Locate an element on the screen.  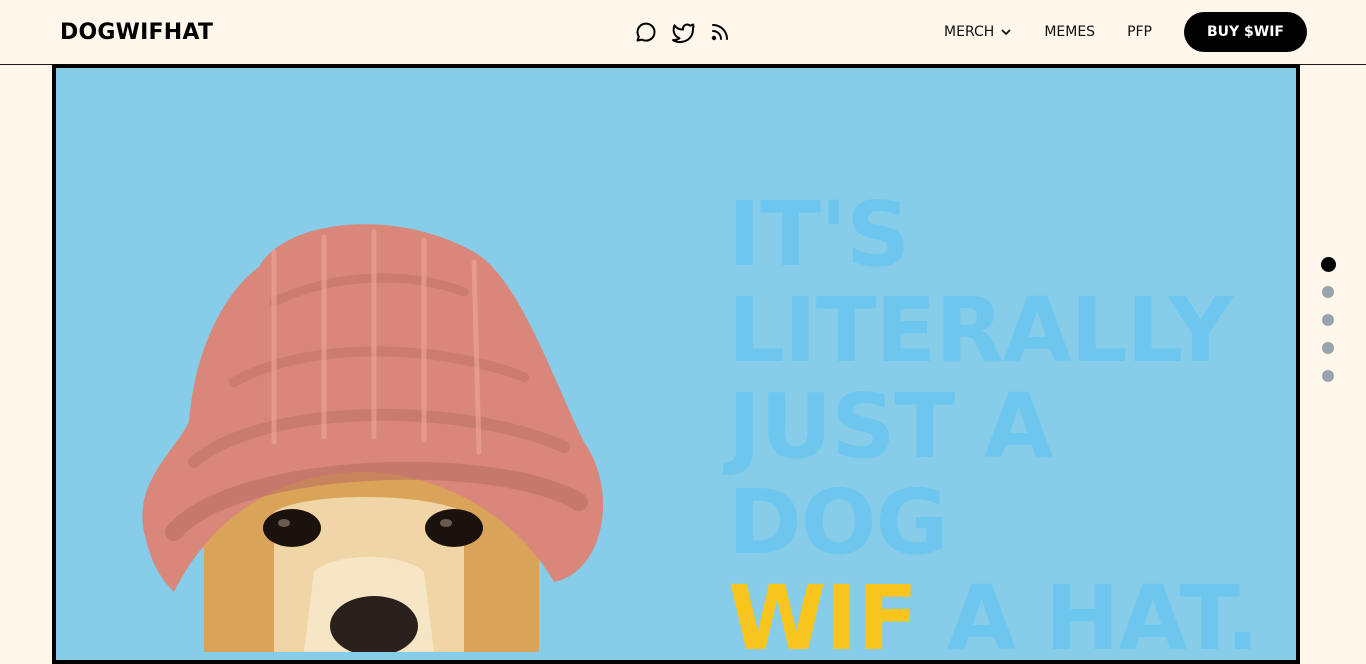
headline-line-5-rest: A HAT. is located at coordinates (1088, 615).